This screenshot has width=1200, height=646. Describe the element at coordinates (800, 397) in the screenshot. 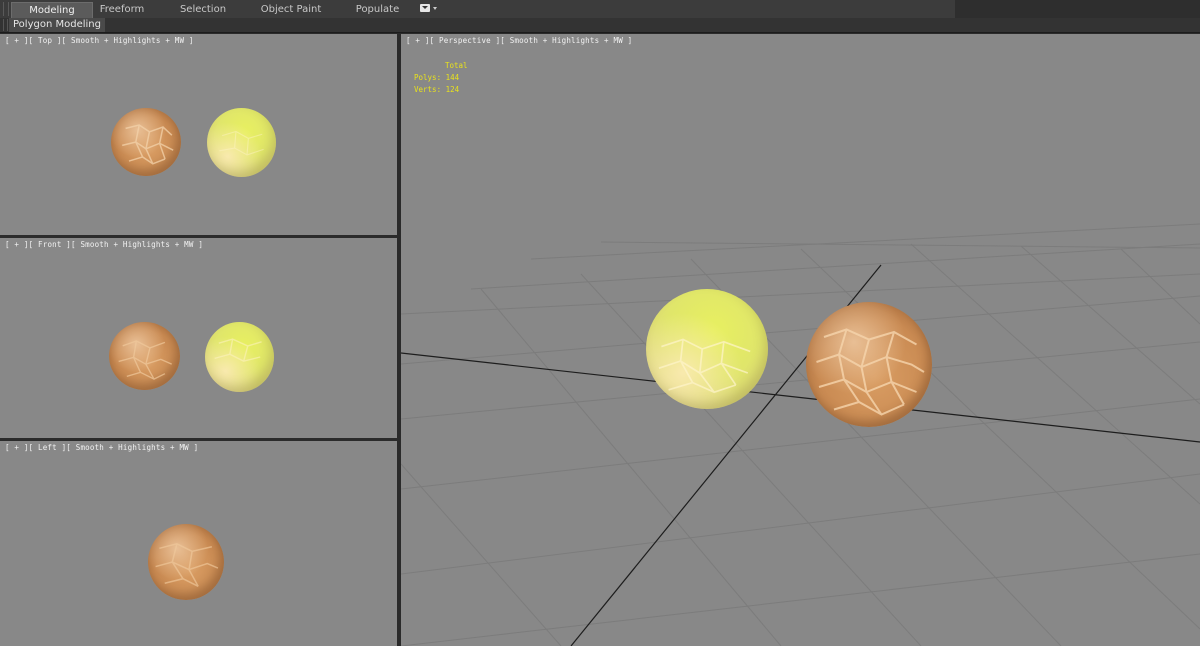

I see `x-axis-line` at that location.